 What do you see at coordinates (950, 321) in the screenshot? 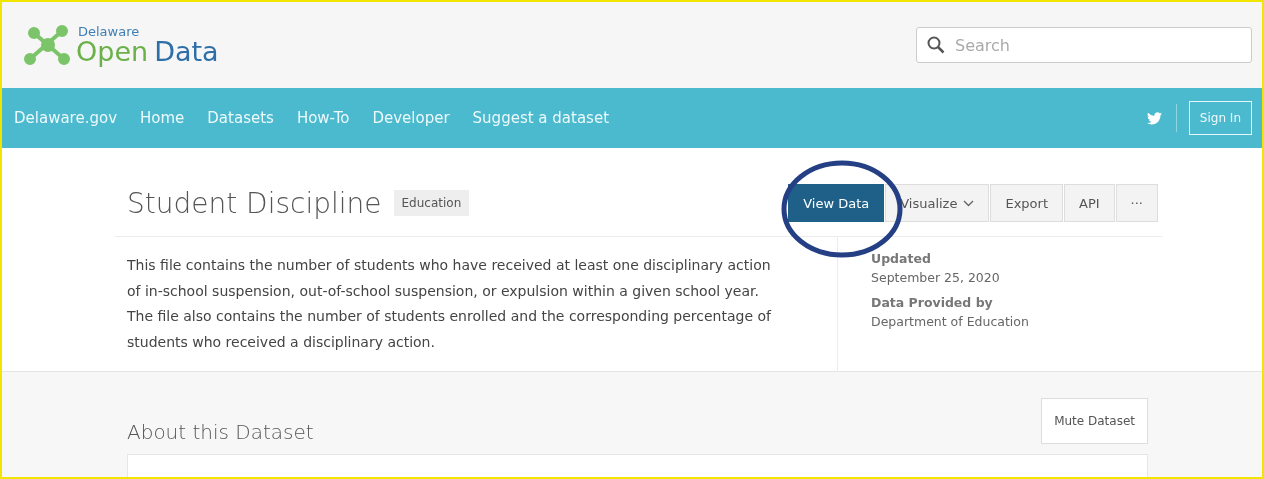
I see `meta-value: Department of Education` at bounding box center [950, 321].